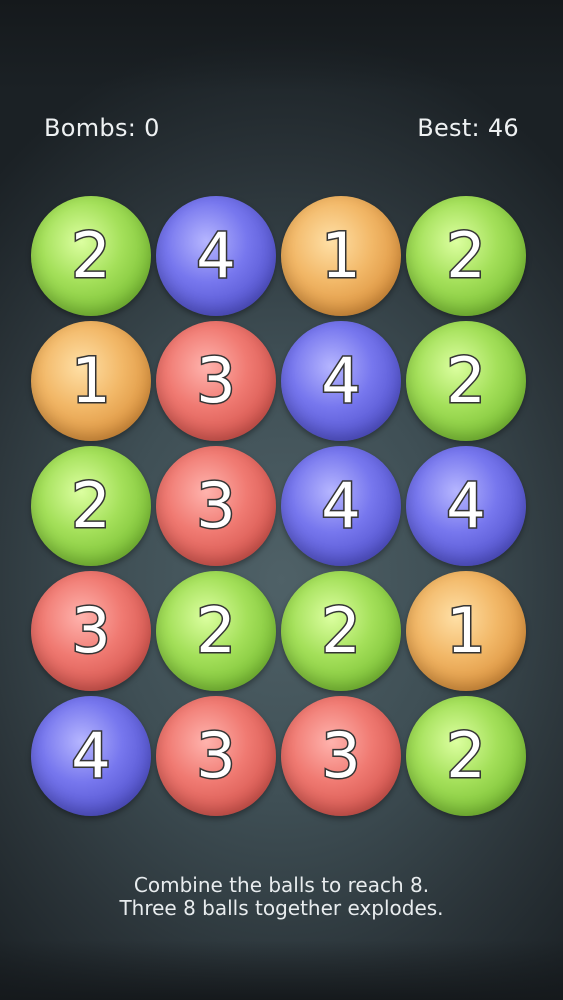  I want to click on ball-r5-c4: 2, so click(466, 756).